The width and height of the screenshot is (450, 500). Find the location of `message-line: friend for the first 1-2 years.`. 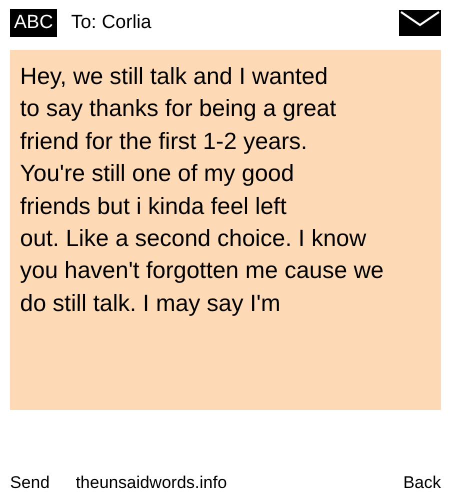

message-line: friend for the first 1-2 years. is located at coordinates (164, 141).